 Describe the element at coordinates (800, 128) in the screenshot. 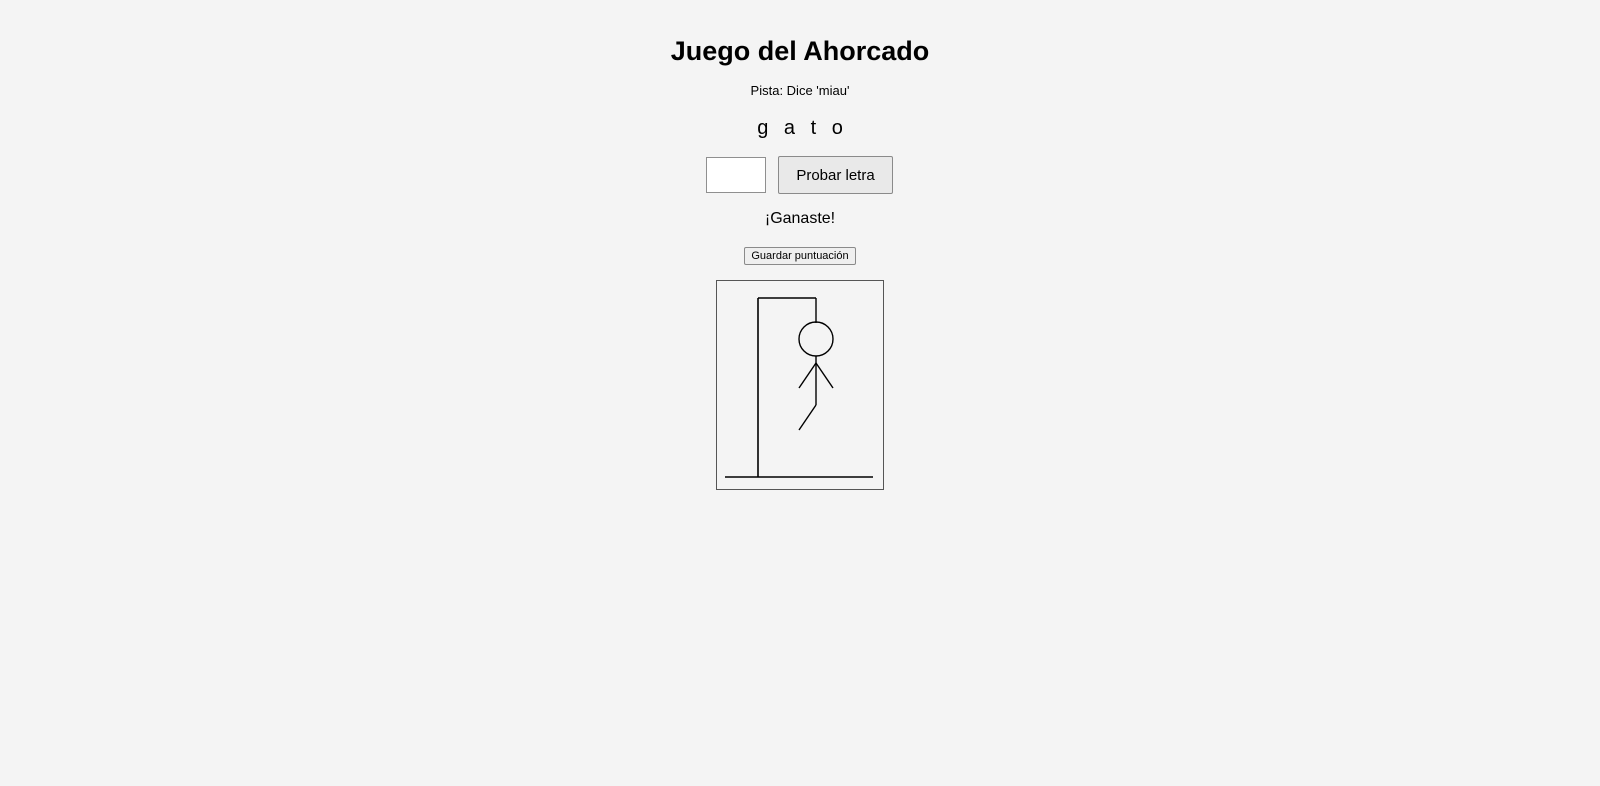

I see `word-display: g a t o` at that location.